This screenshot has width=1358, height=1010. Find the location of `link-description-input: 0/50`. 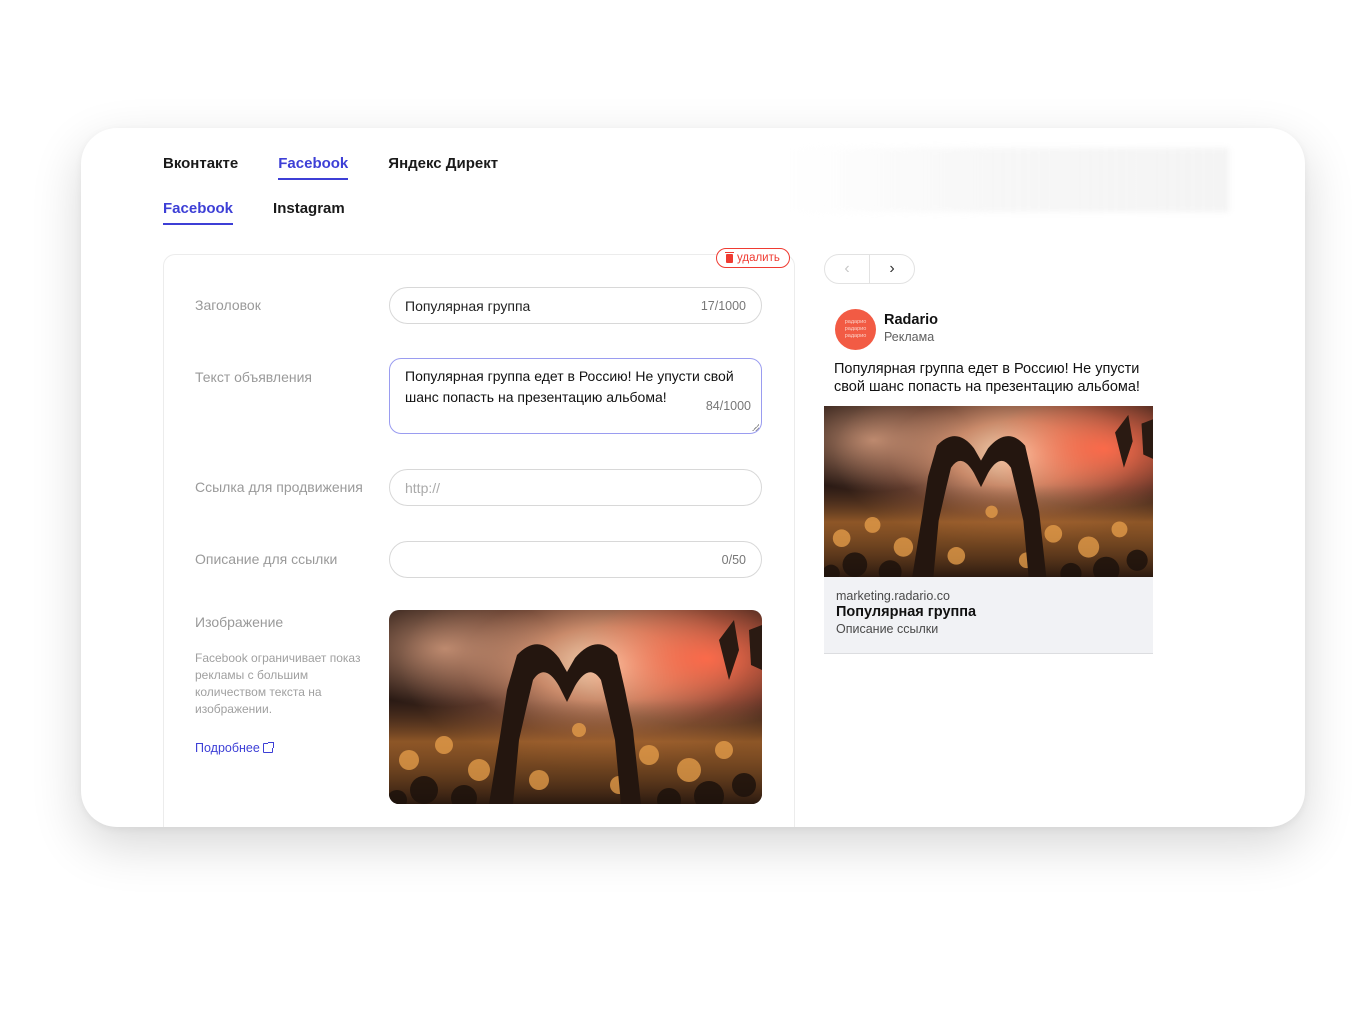

link-description-input: 0/50 is located at coordinates (575, 559).